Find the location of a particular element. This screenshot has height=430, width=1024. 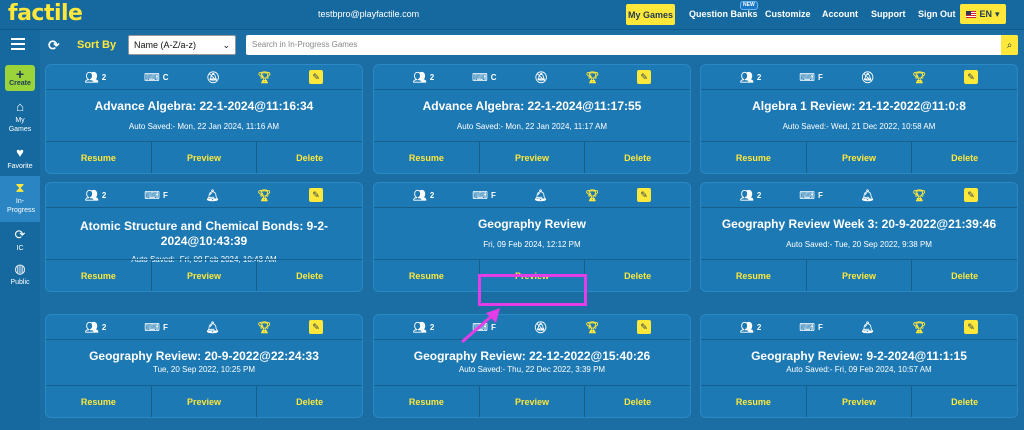

game-title: Geography Review: 20-9-2022@22:24:33 is located at coordinates (204, 356).